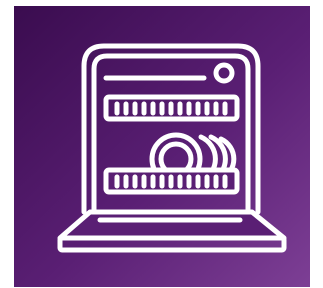 Image resolution: width=323 pixels, height=288 pixels. What do you see at coordinates (171, 181) in the screenshot?
I see `lower-rack` at bounding box center [171, 181].